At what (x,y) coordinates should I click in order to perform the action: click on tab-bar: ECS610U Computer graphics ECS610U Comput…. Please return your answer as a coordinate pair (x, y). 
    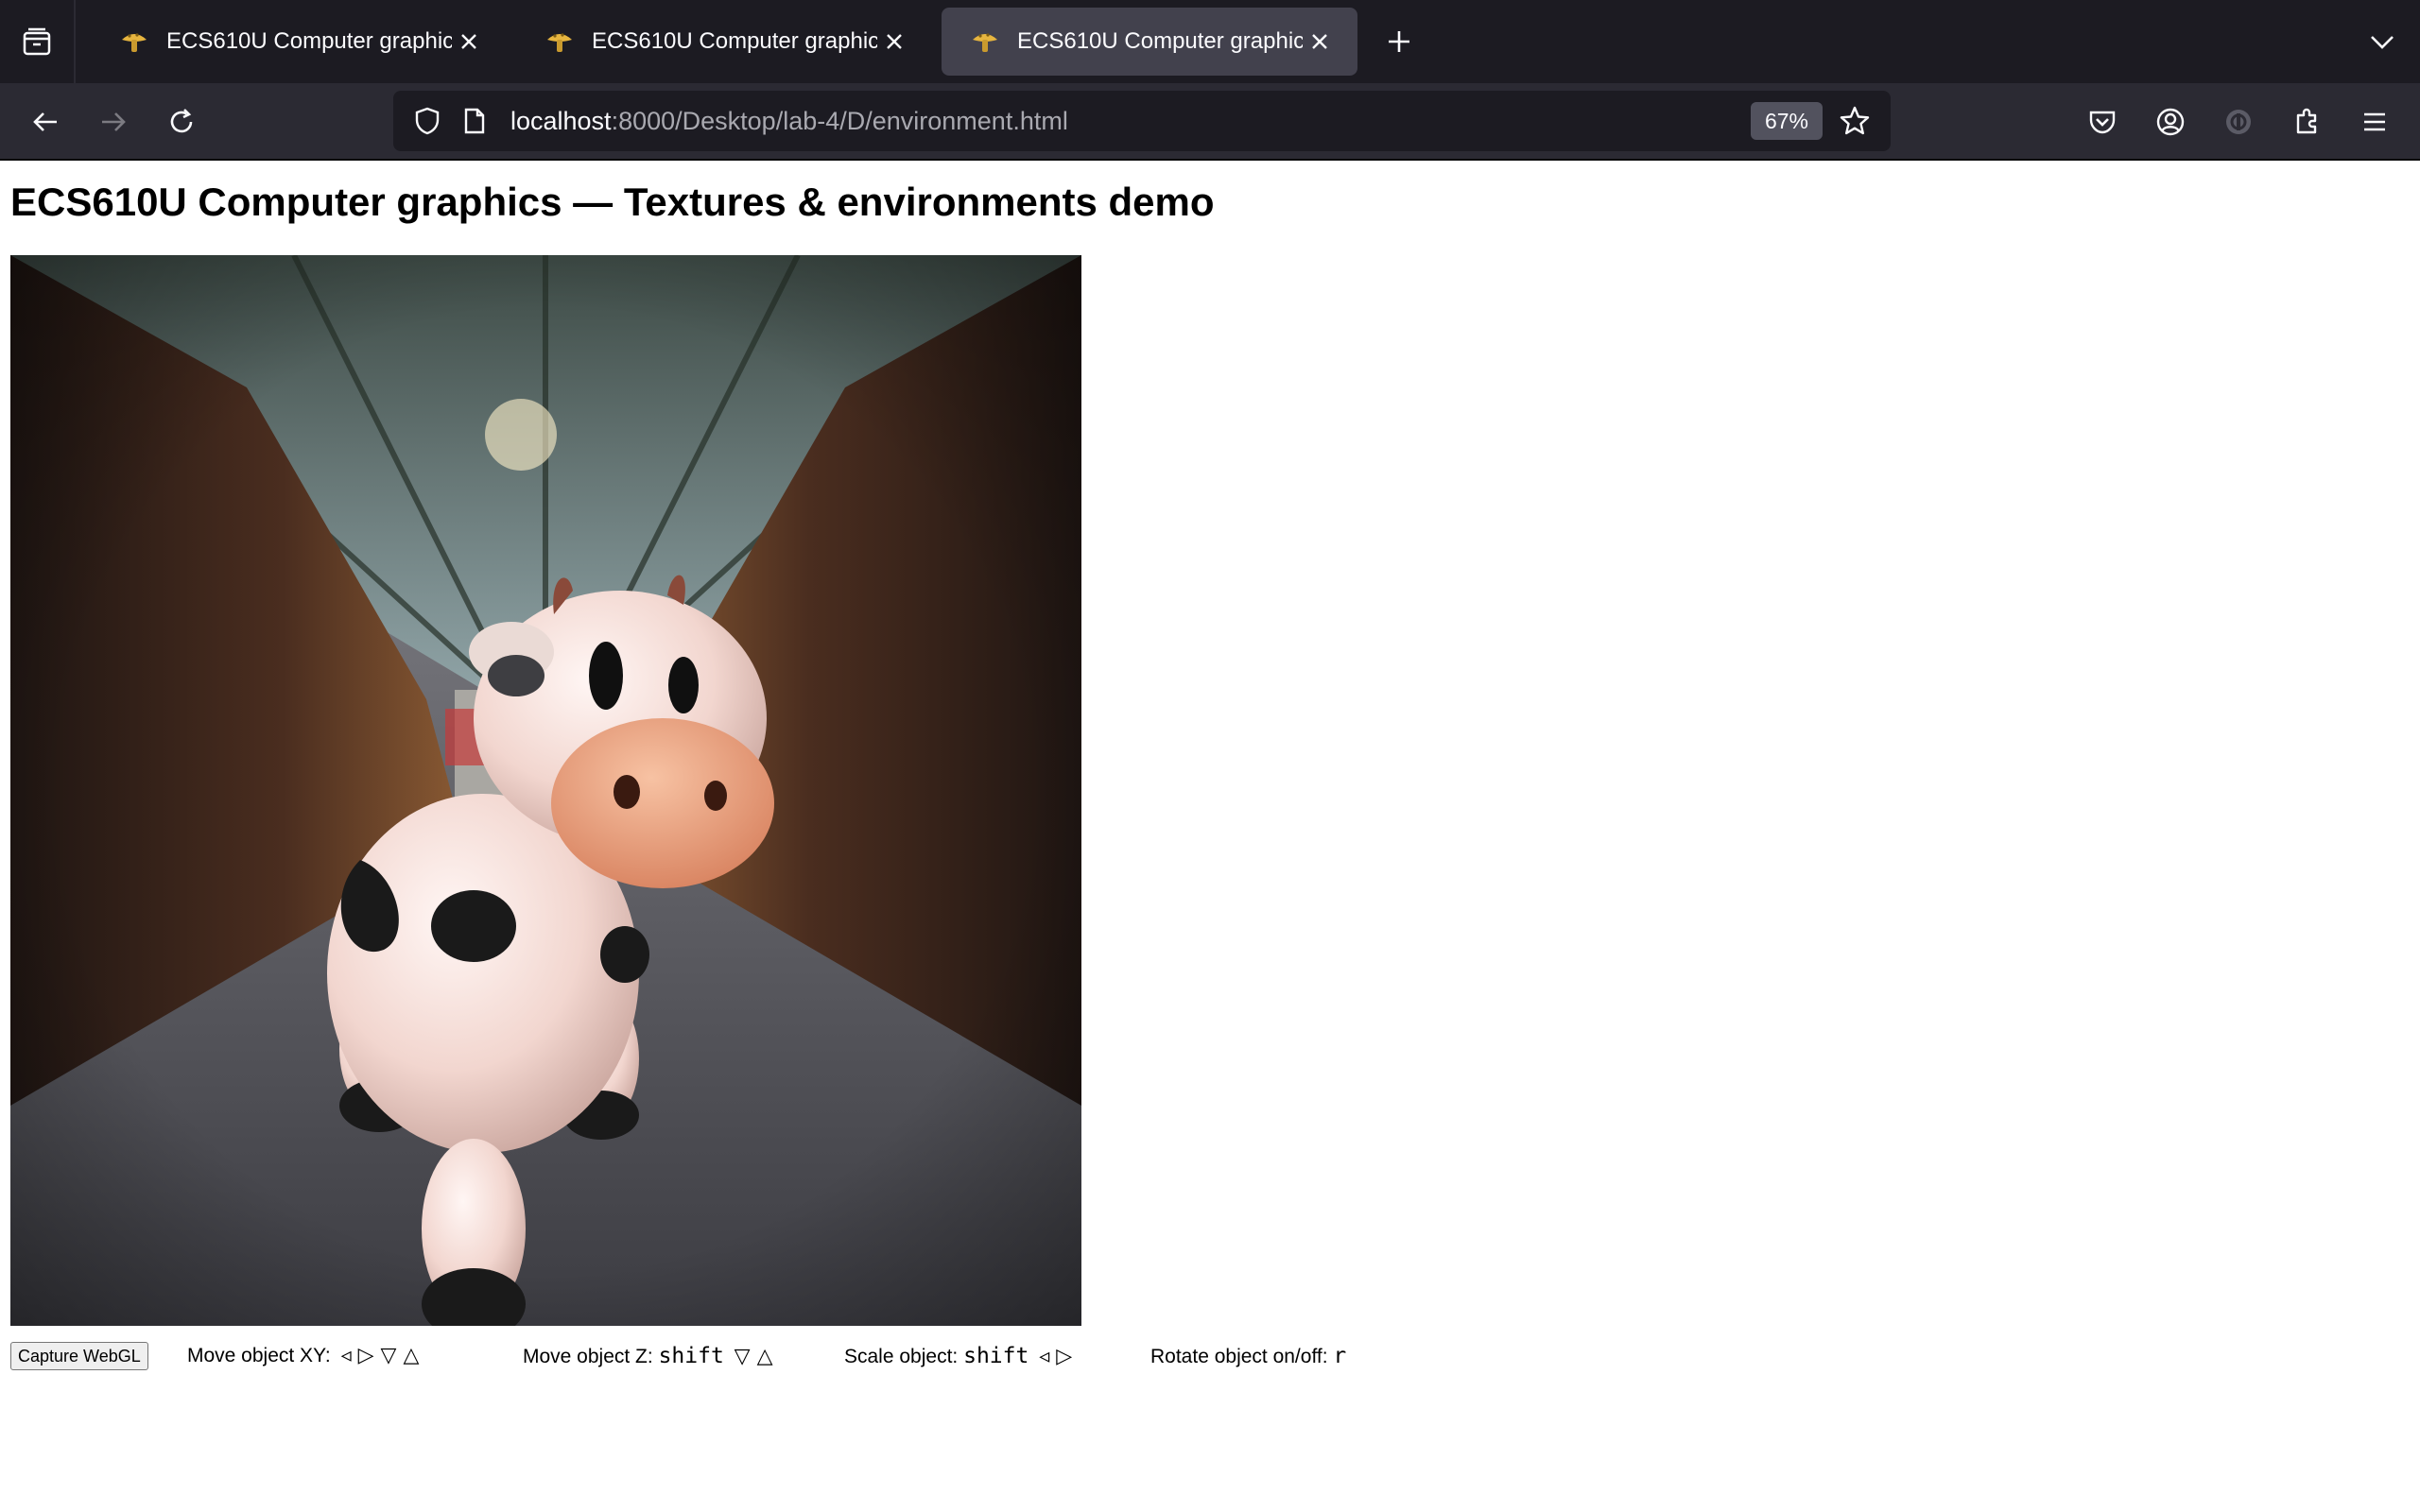
    Looking at the image, I should click on (1210, 41).